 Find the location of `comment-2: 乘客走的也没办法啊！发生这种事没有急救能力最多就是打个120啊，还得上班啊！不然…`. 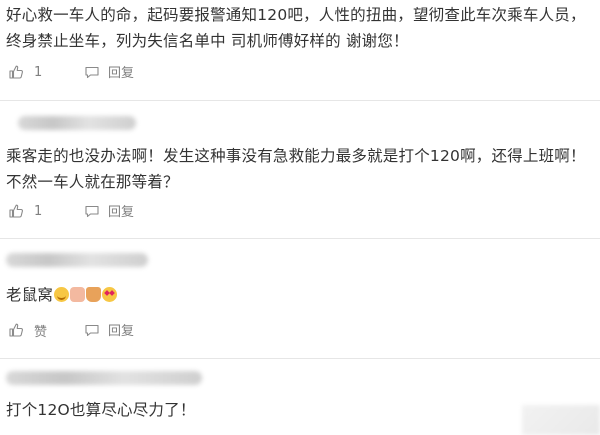

comment-2: 乘客走的也没办法啊！发生这种事没有急救能力最多就是打个120啊，还得上班啊！不然… is located at coordinates (300, 169).